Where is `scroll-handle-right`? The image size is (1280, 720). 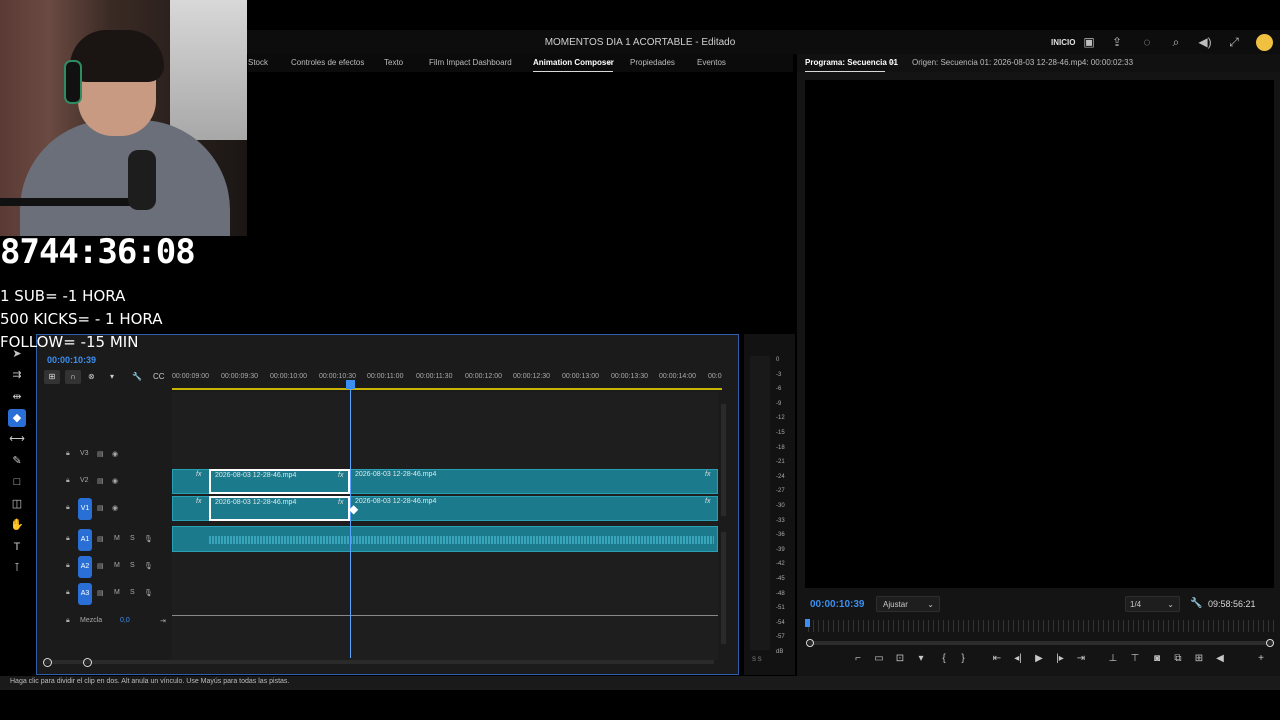 scroll-handle-right is located at coordinates (87, 662).